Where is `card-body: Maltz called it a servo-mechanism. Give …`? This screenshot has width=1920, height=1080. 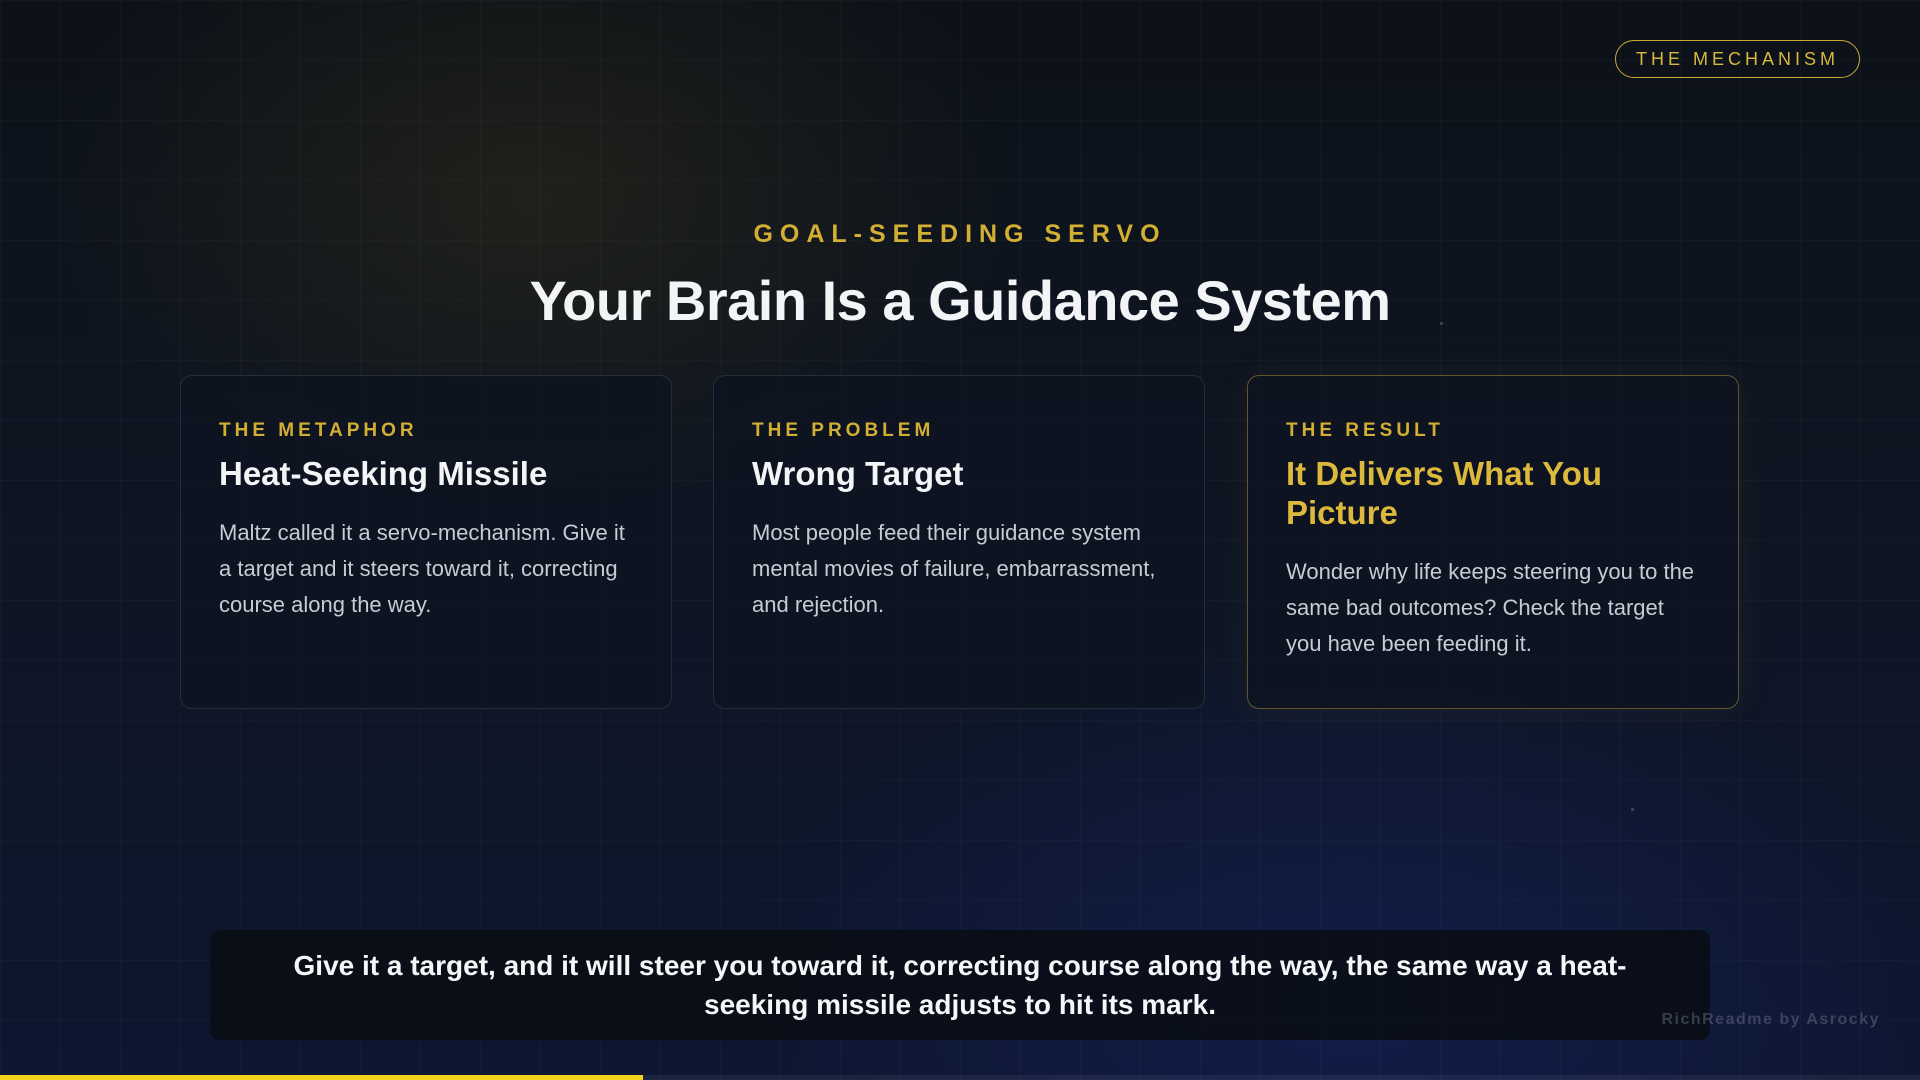 card-body: Maltz called it a servo-mechanism. Give … is located at coordinates (422, 568).